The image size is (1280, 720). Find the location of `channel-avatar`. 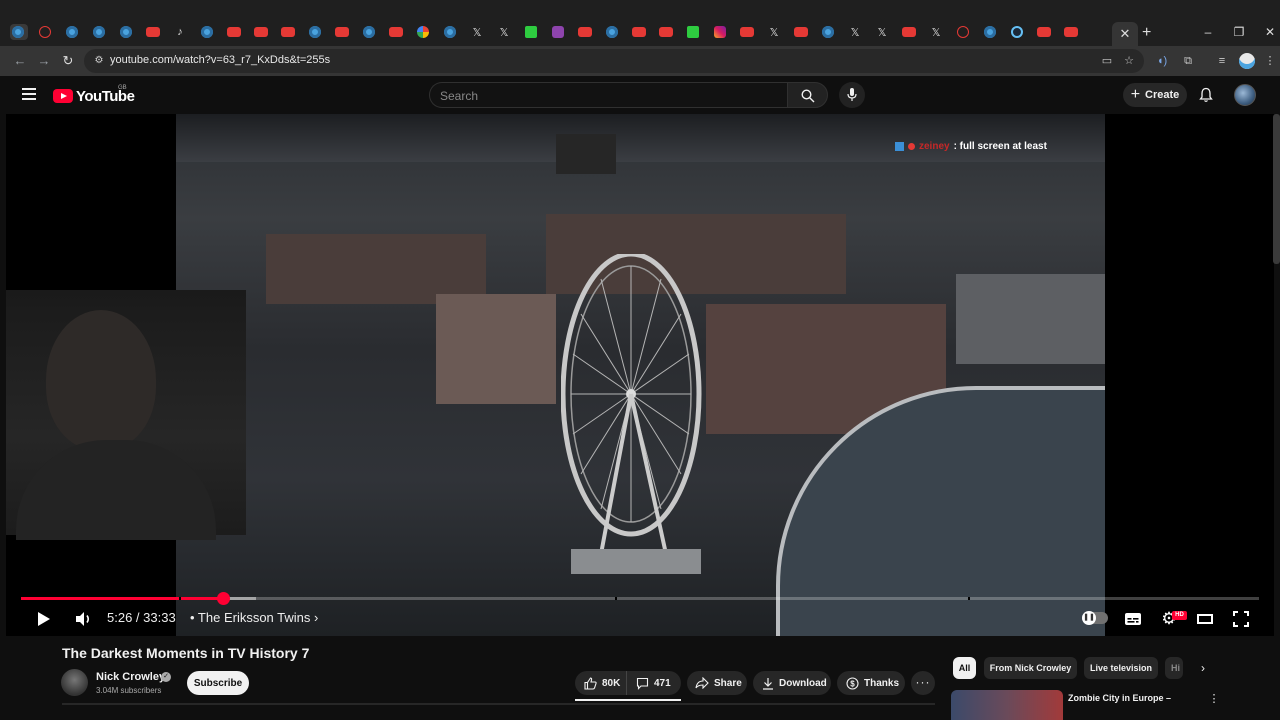

channel-avatar is located at coordinates (74, 682).